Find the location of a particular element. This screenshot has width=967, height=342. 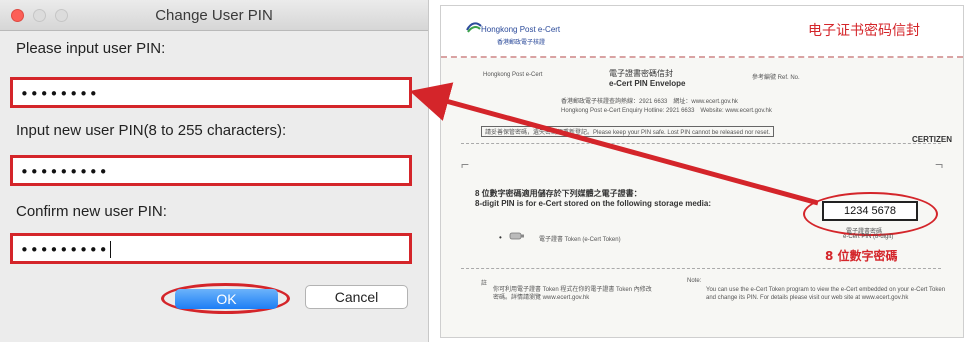

usb-token-icon is located at coordinates (516, 236).